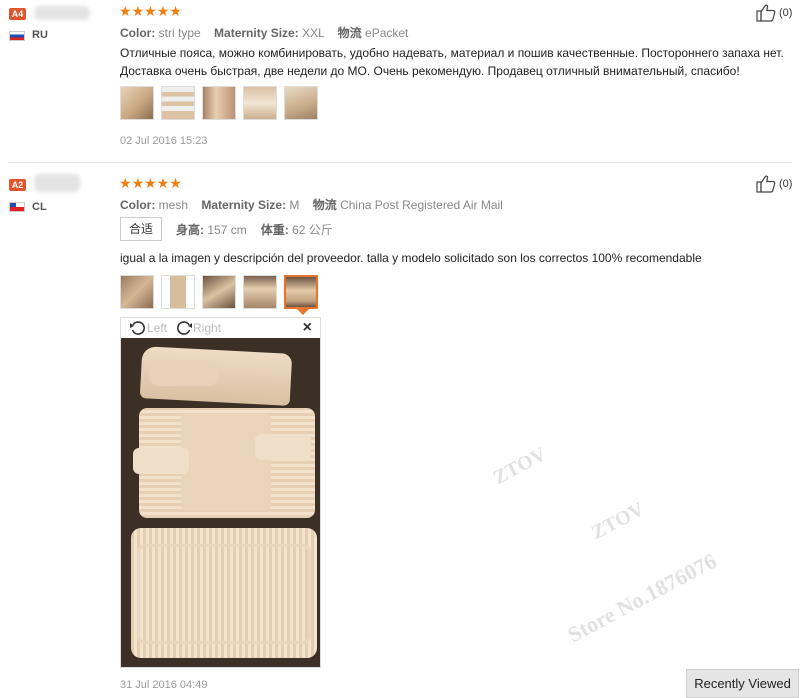 The width and height of the screenshot is (800, 698). I want to click on flag-cl-icon, so click(17, 207).